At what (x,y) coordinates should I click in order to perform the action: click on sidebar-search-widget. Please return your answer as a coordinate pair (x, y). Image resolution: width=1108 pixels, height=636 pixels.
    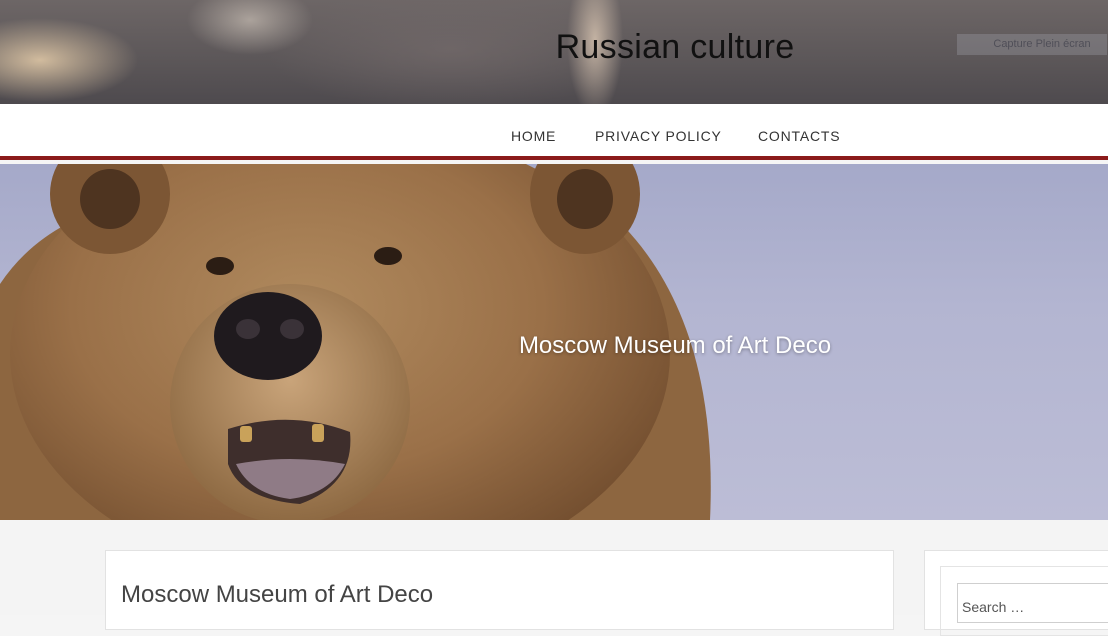
    Looking at the image, I should click on (1016, 593).